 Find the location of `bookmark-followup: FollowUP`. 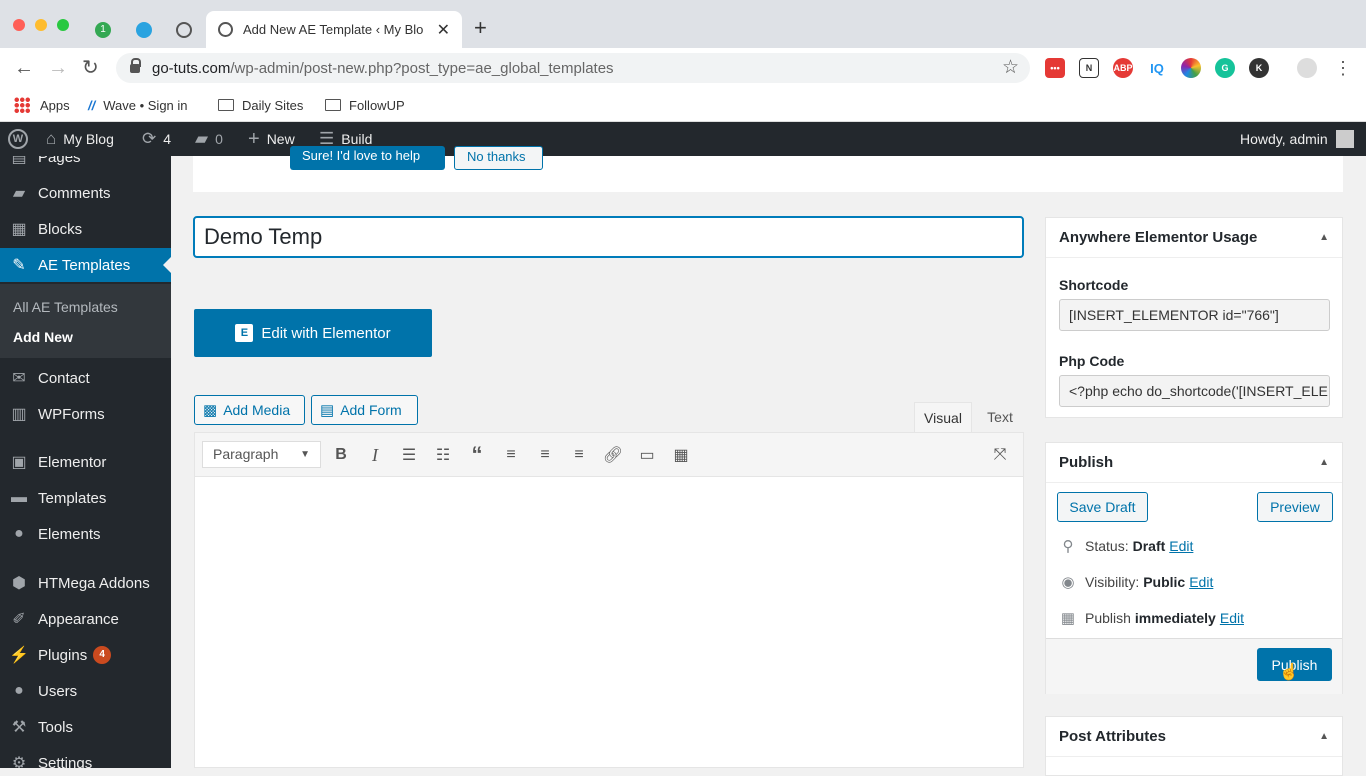

bookmark-followup: FollowUP is located at coordinates (365, 105).